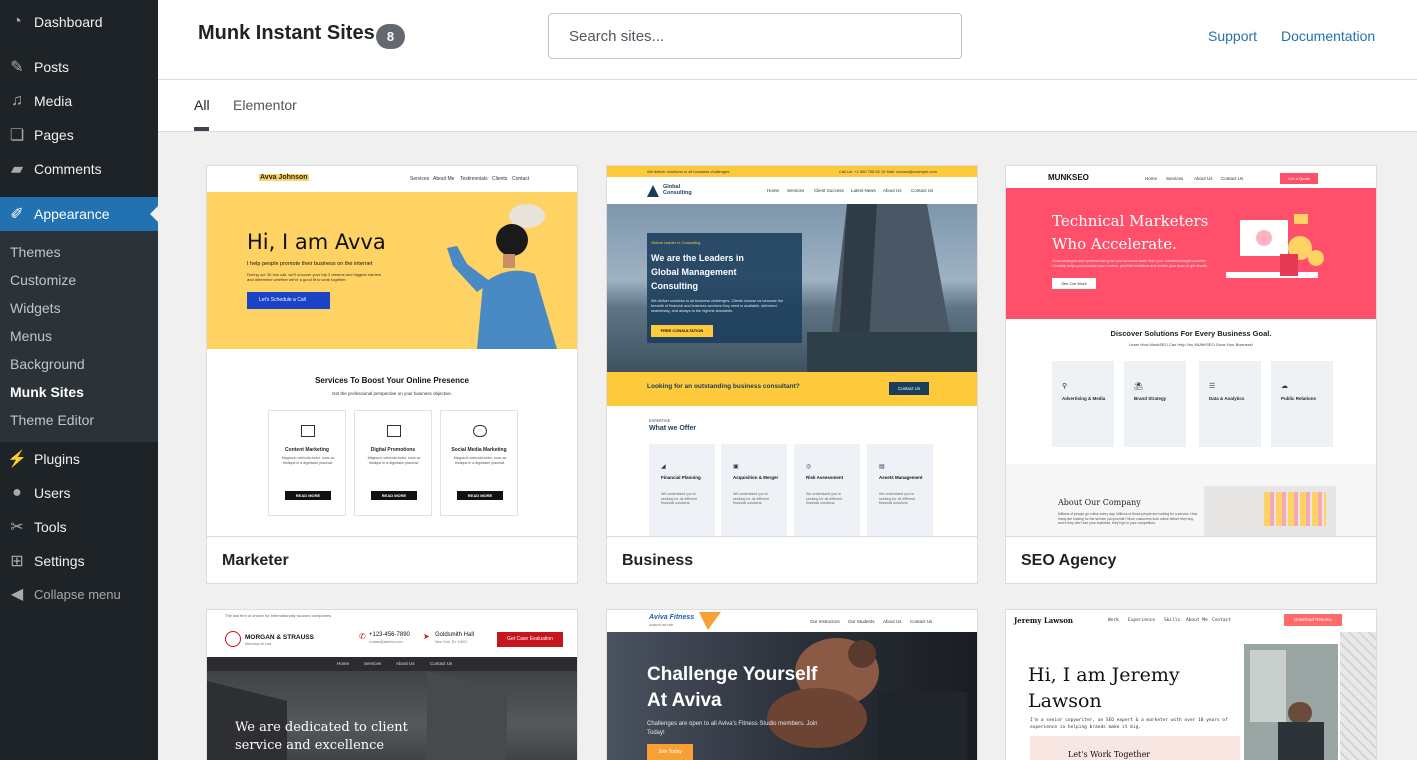  What do you see at coordinates (258, 644) in the screenshot?
I see `preview-logo-sub: Attorneys At Law` at bounding box center [258, 644].